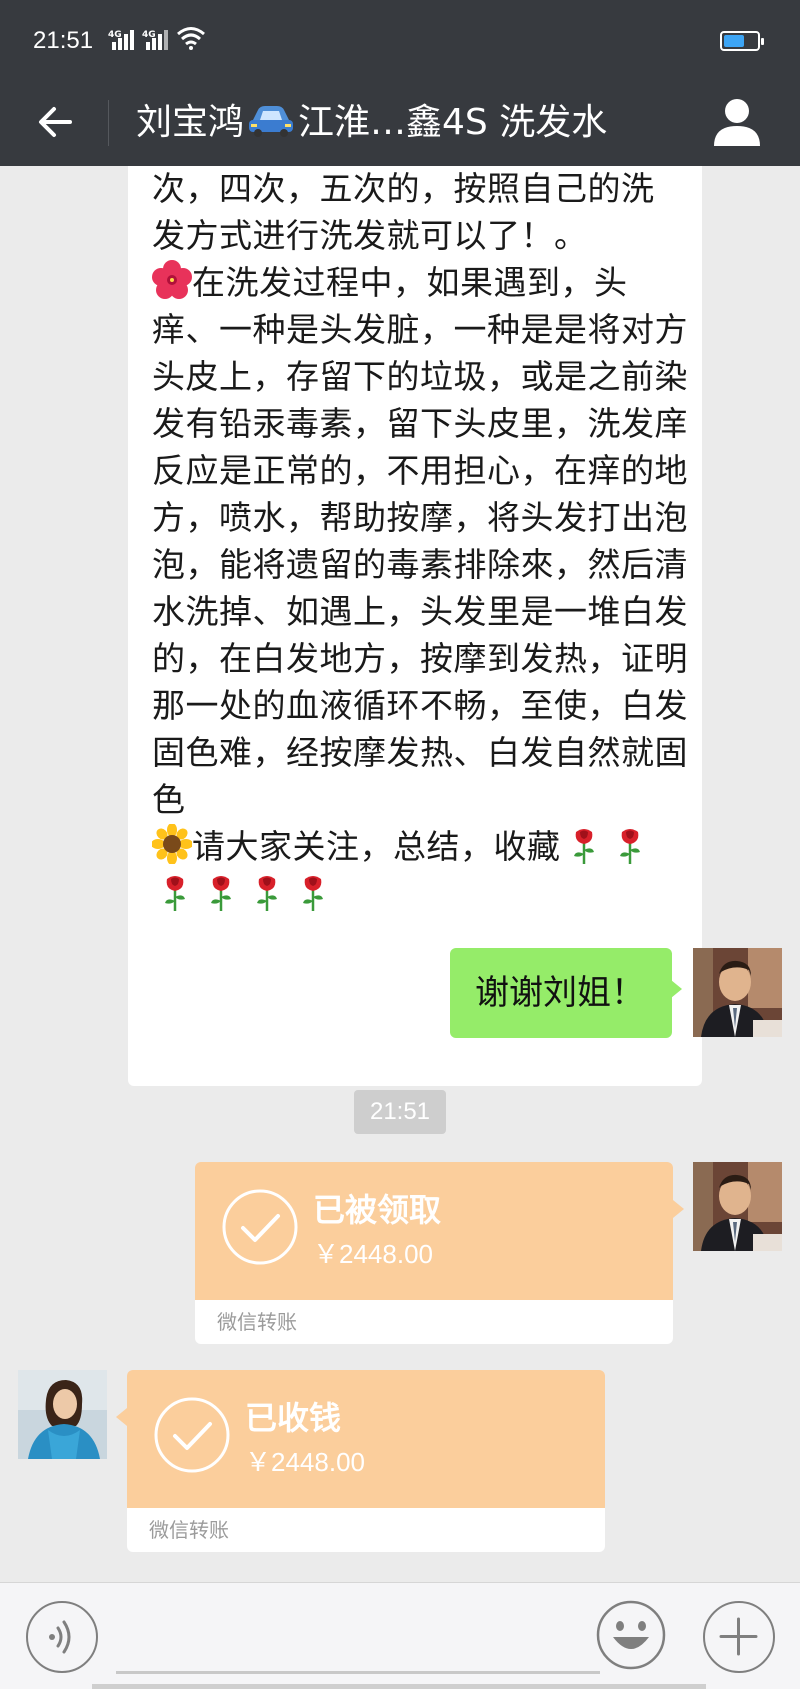  Describe the element at coordinates (370, 235) in the screenshot. I see `message-paragraph-1: 发方式进行洗发就可以了！。` at that location.